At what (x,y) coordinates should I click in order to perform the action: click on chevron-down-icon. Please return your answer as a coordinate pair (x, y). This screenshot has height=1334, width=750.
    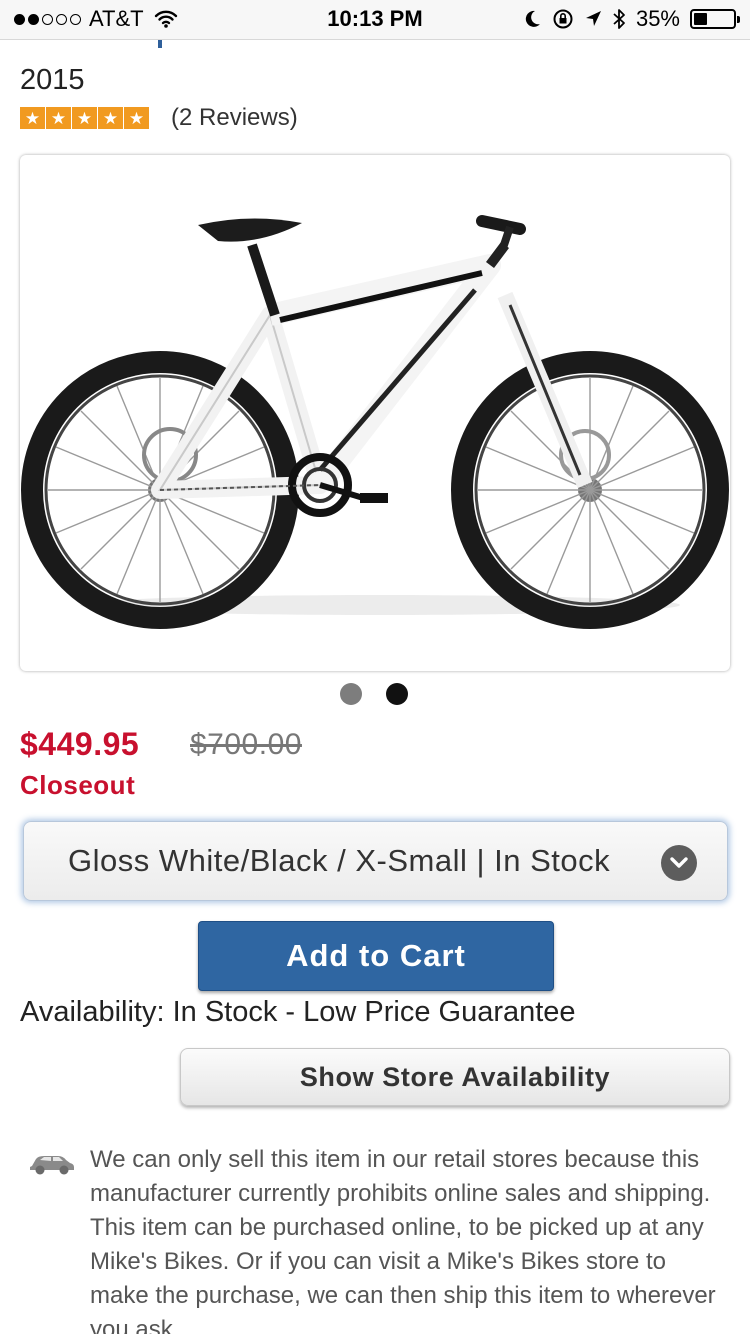
    Looking at the image, I should click on (679, 863).